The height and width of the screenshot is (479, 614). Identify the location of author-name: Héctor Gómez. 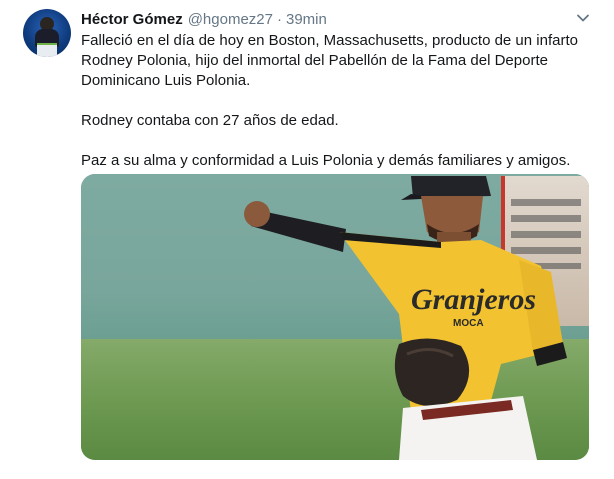
(132, 19).